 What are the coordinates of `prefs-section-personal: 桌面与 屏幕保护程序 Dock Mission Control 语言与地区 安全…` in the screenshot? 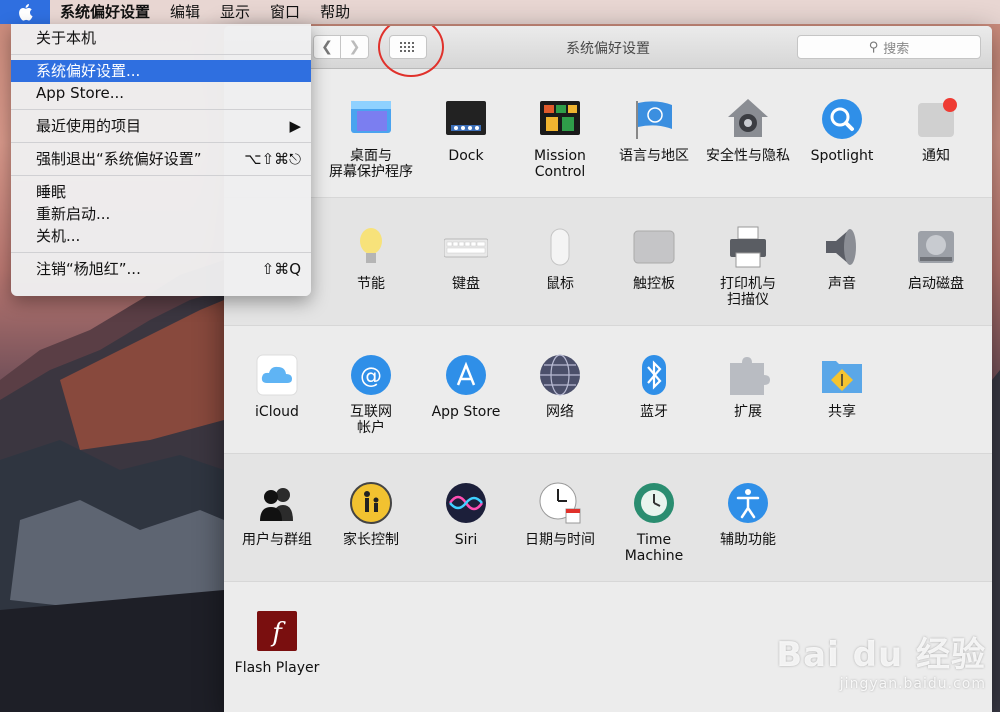 It's located at (608, 134).